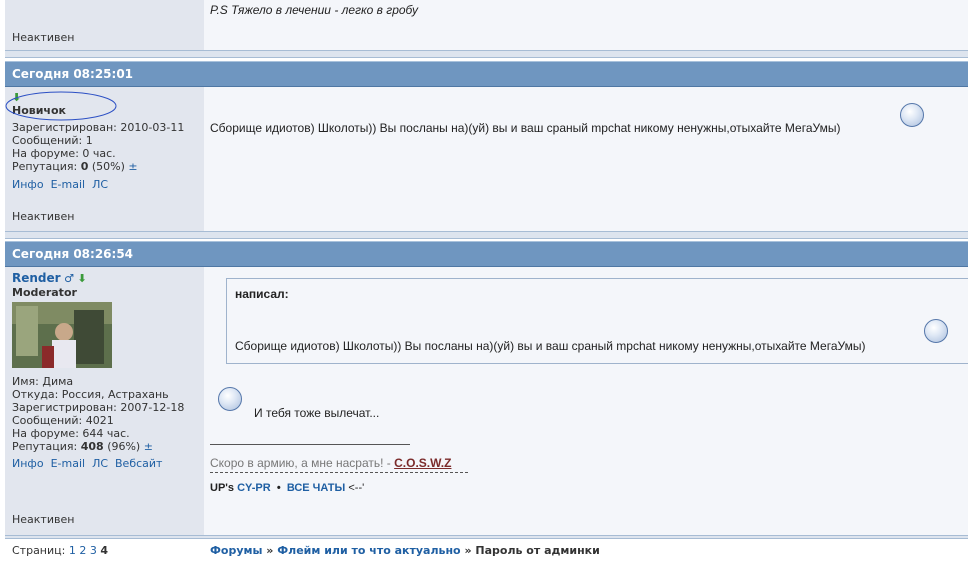  I want to click on message-column: P.S Тяжело в лечении - легко в гробу, so click(586, 25).